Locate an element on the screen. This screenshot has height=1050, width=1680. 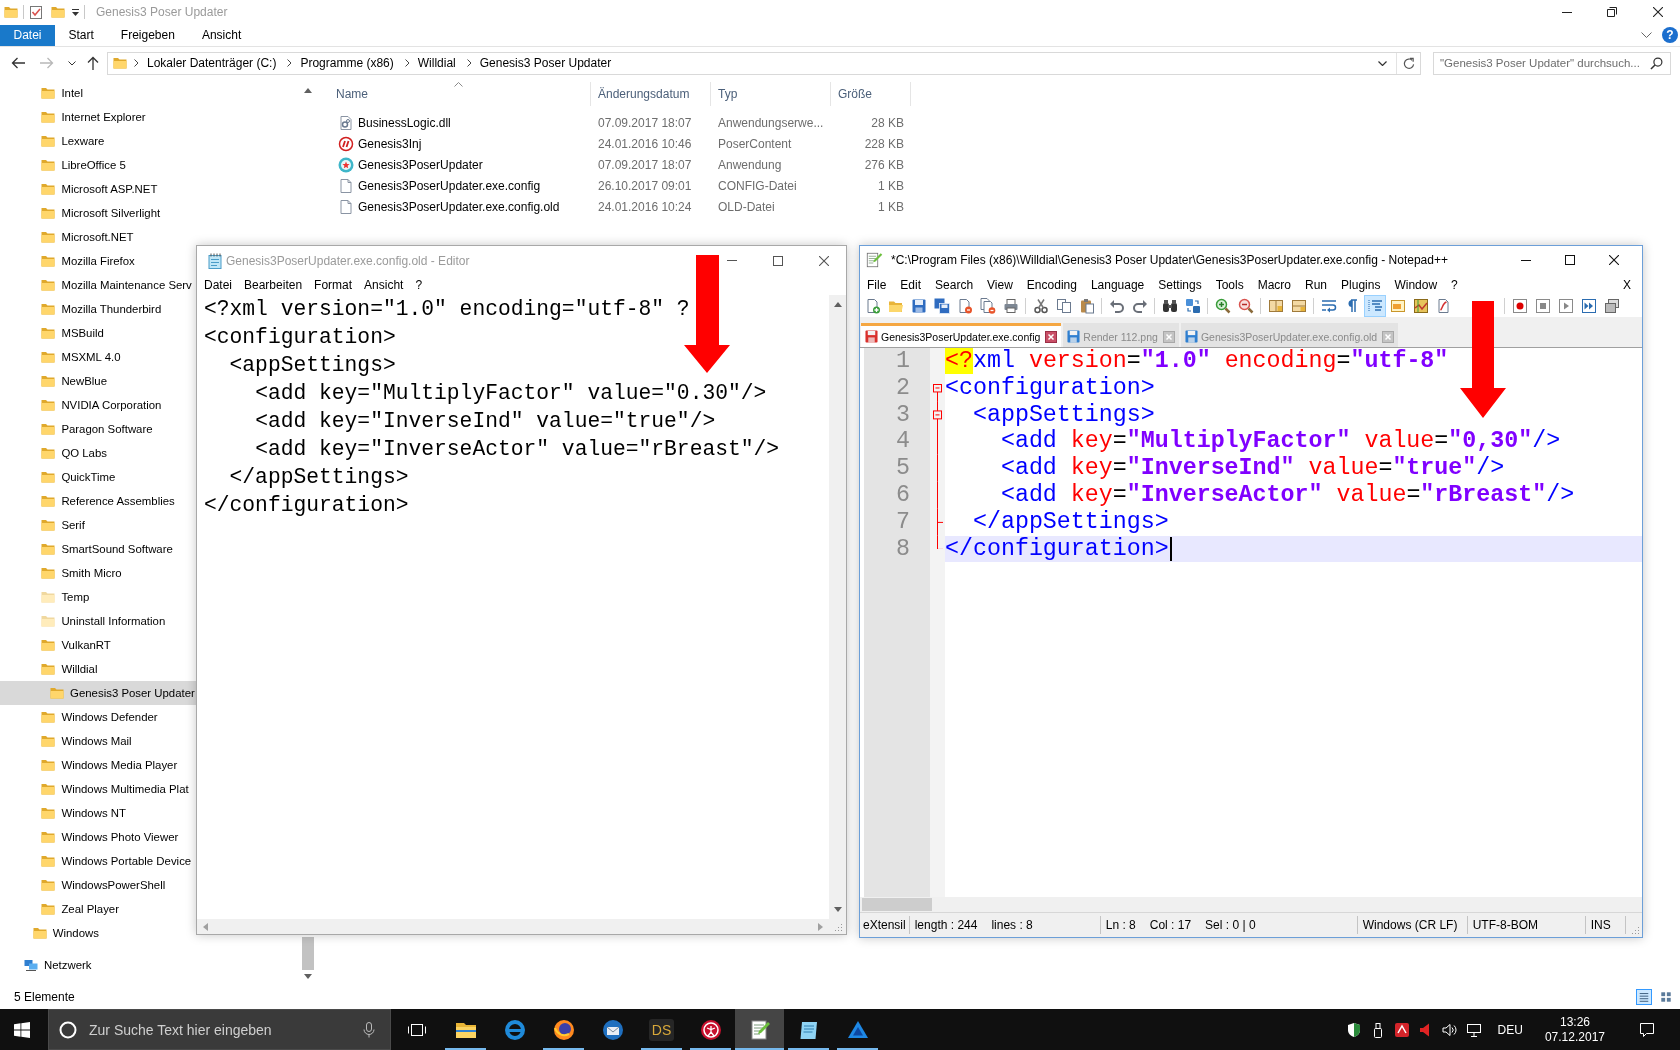
language-indicator: DEU is located at coordinates (1510, 1029).